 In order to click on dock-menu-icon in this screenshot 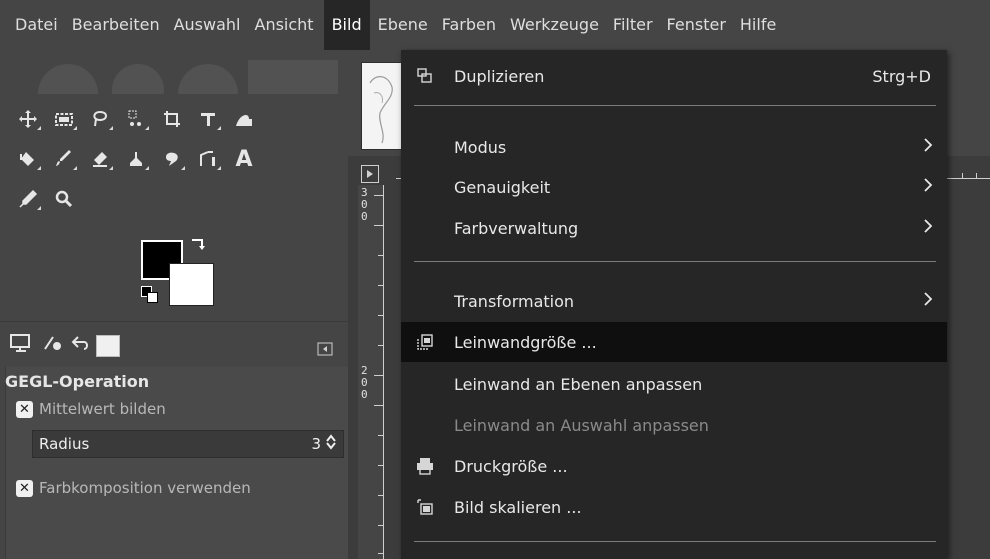, I will do `click(325, 349)`.